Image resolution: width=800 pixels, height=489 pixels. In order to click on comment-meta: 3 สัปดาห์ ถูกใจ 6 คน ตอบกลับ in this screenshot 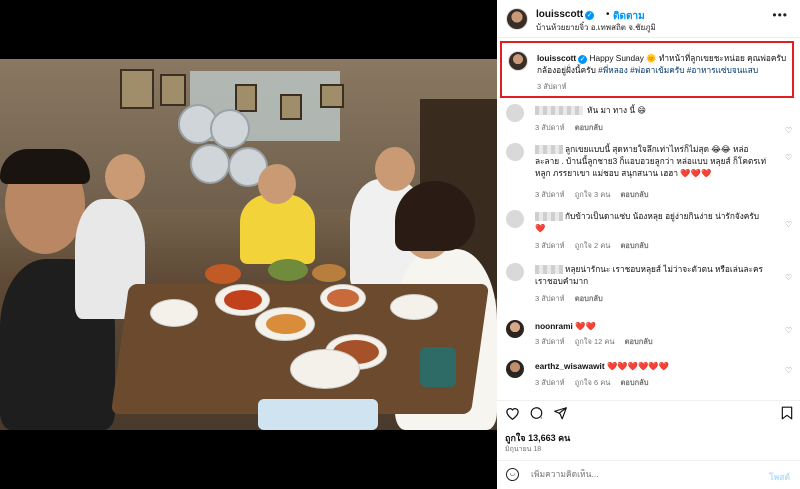, I will do `click(595, 383)`.